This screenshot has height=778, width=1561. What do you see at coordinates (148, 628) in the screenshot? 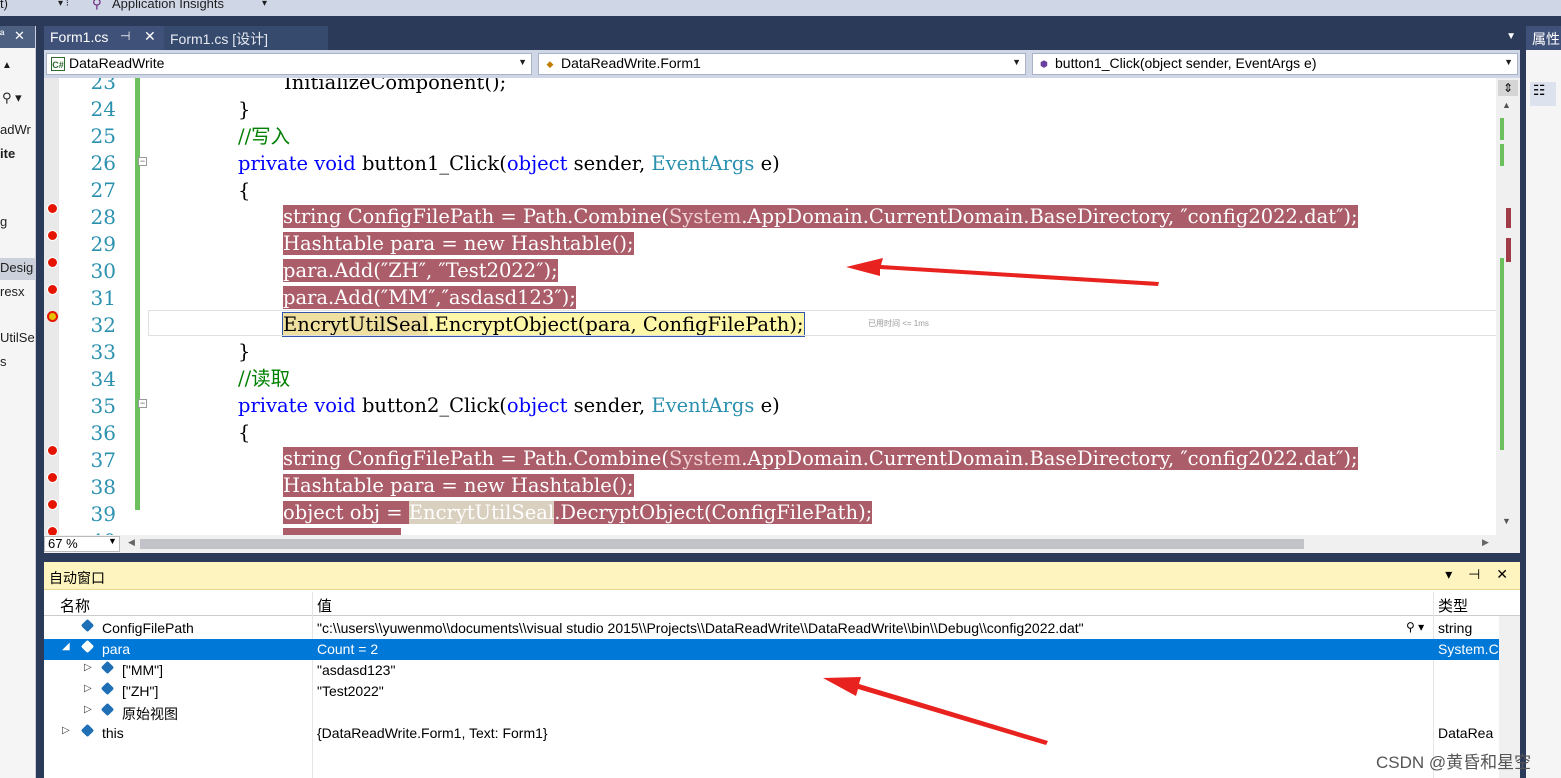
I see `var-name: ConfigFilePath` at bounding box center [148, 628].